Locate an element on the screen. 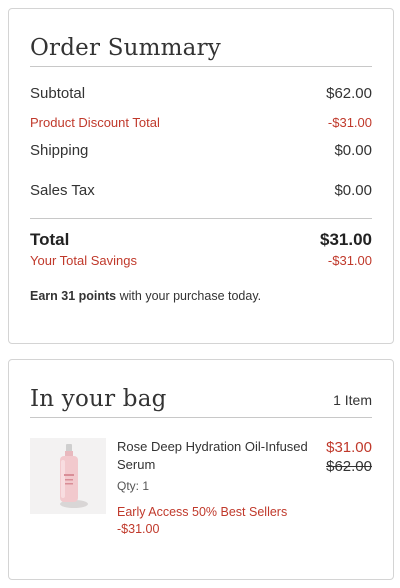 This screenshot has width=400, height=588. product-name: Rose Deep Hydration Oil-Infused Serum is located at coordinates (217, 456).